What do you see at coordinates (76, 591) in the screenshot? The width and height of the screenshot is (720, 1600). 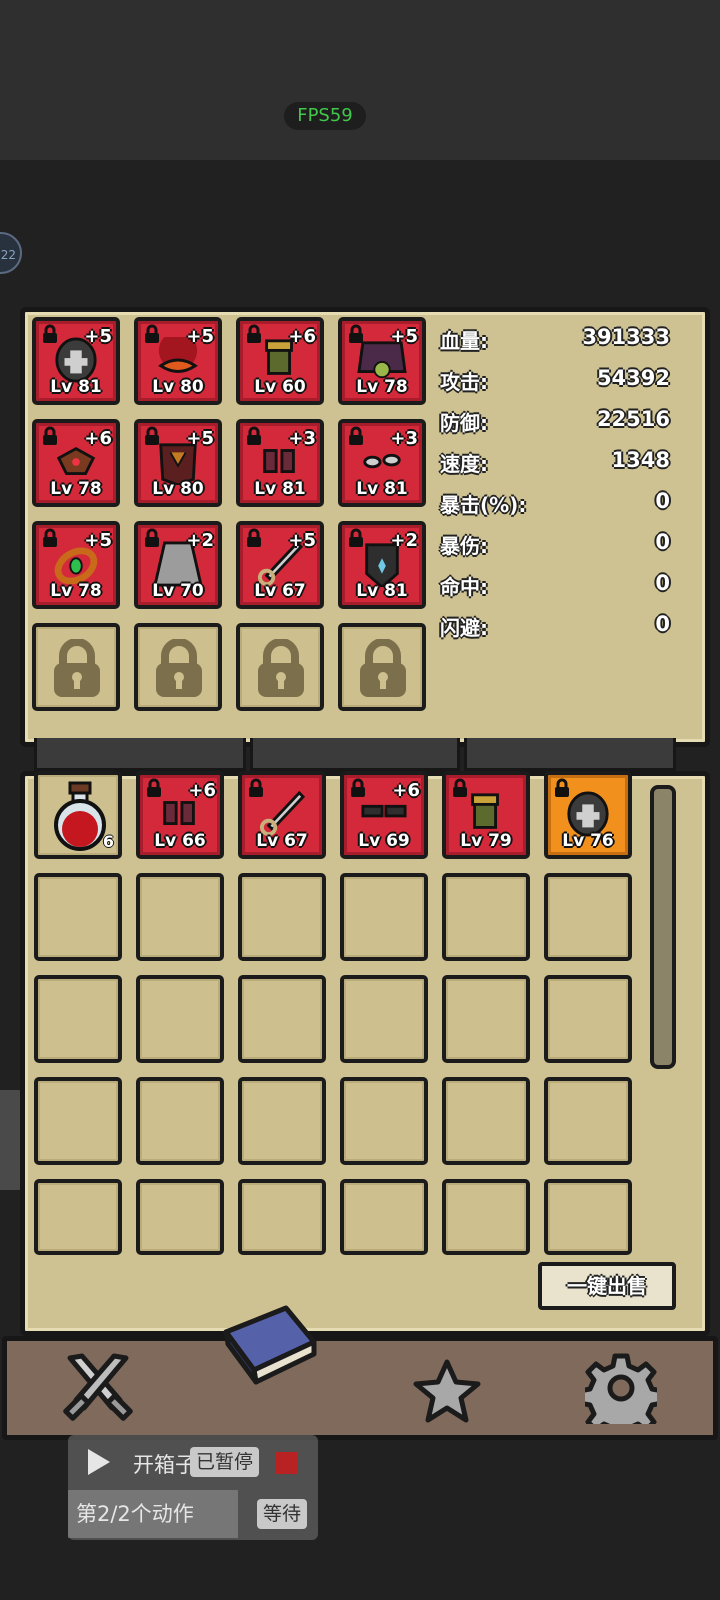 I see `item-level: Lv 78` at bounding box center [76, 591].